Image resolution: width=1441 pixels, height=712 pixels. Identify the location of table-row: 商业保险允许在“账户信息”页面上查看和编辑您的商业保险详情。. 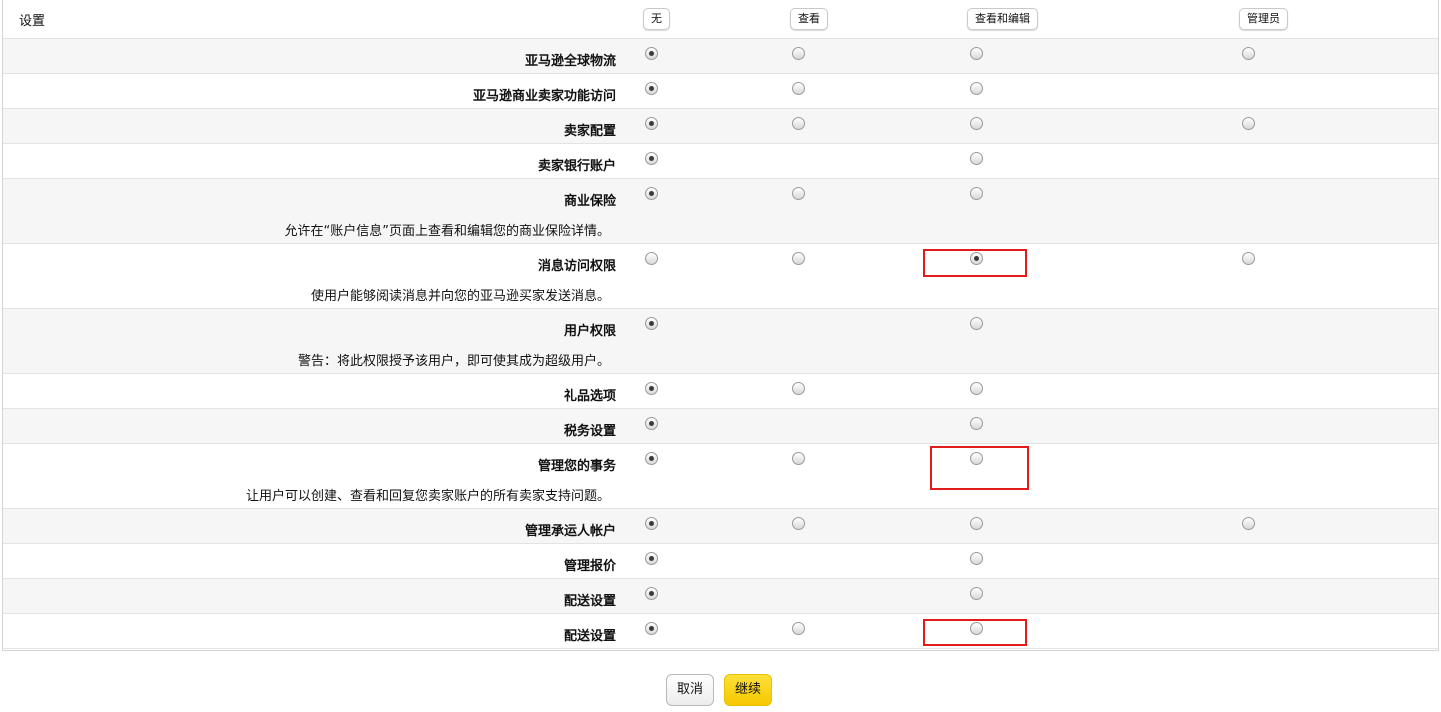
(720, 211).